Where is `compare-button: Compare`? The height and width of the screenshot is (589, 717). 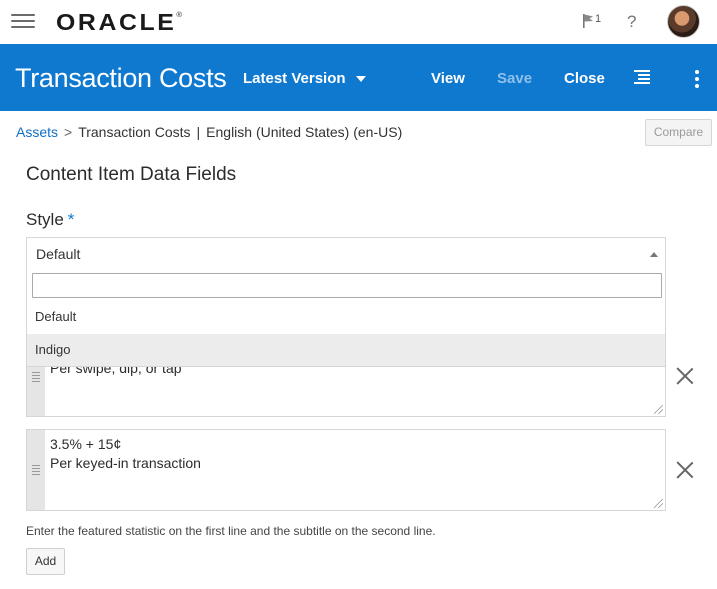
compare-button: Compare is located at coordinates (678, 132).